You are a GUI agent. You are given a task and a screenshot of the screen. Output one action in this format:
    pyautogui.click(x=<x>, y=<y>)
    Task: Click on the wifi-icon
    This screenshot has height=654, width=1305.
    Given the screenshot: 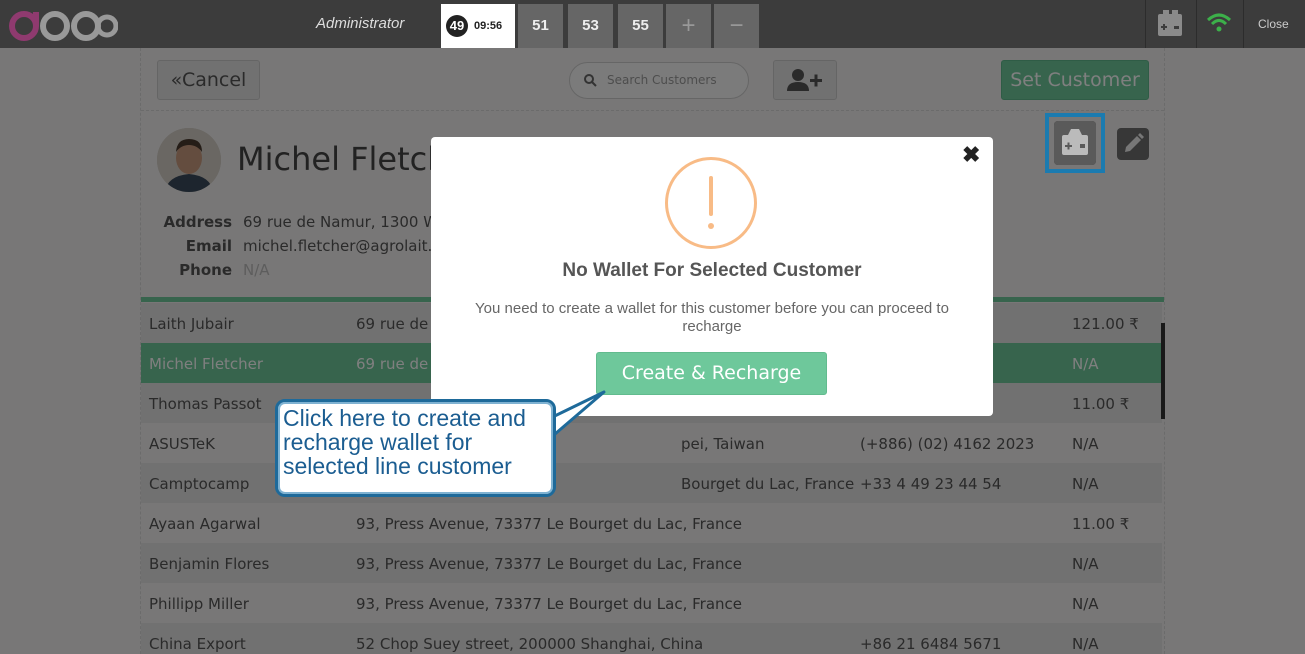 What is the action you would take?
    pyautogui.click(x=1219, y=24)
    